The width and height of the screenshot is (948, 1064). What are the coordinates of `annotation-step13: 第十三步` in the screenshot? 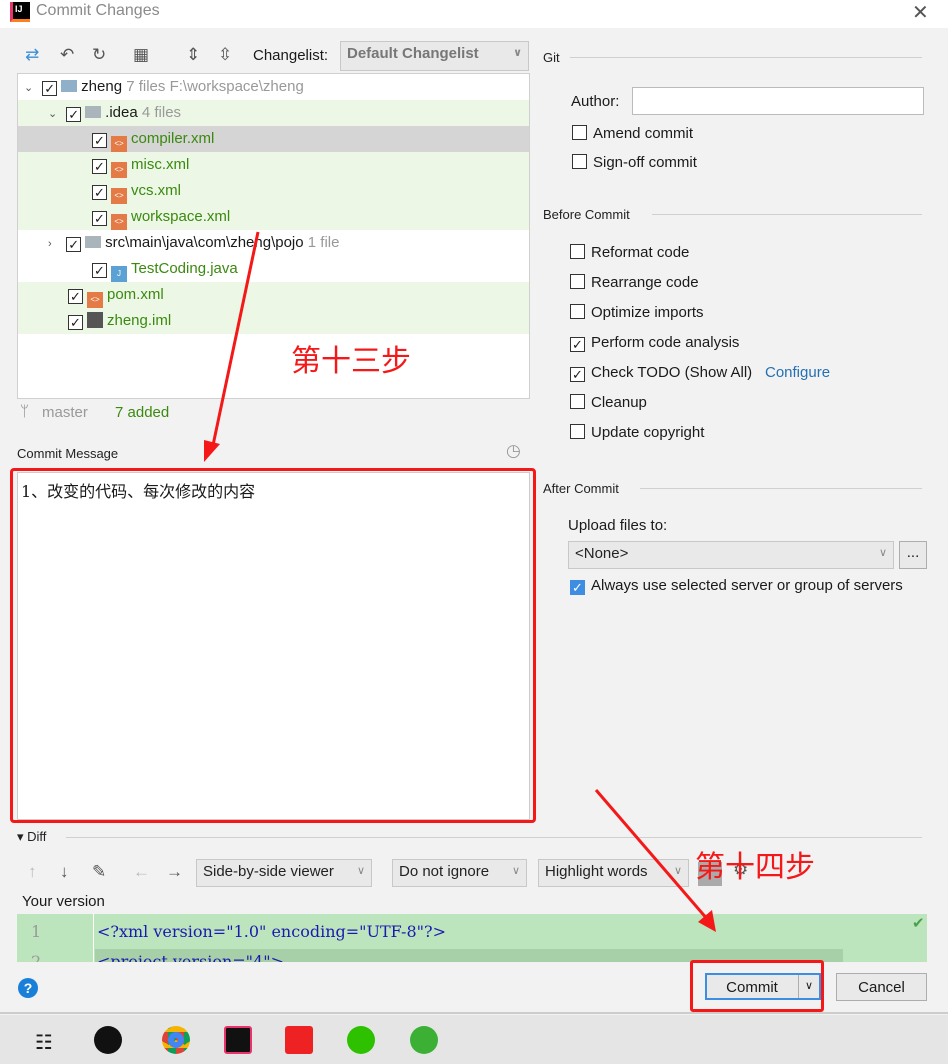 It's located at (351, 361).